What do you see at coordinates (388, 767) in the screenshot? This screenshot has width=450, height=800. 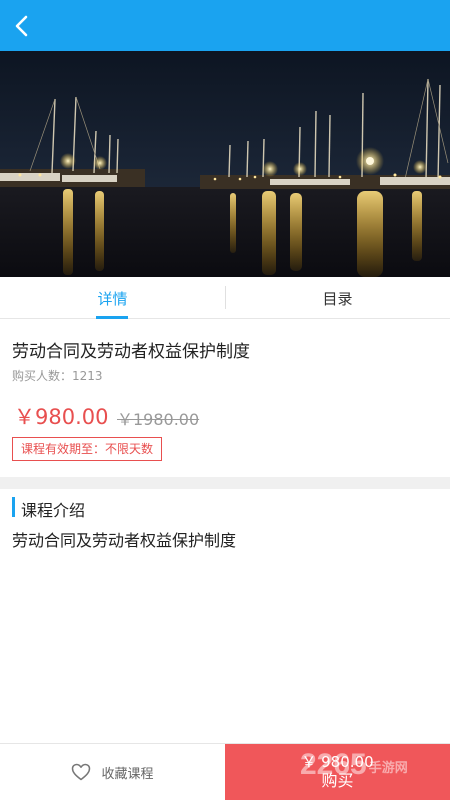 I see `watermark-sub: 手游网` at bounding box center [388, 767].